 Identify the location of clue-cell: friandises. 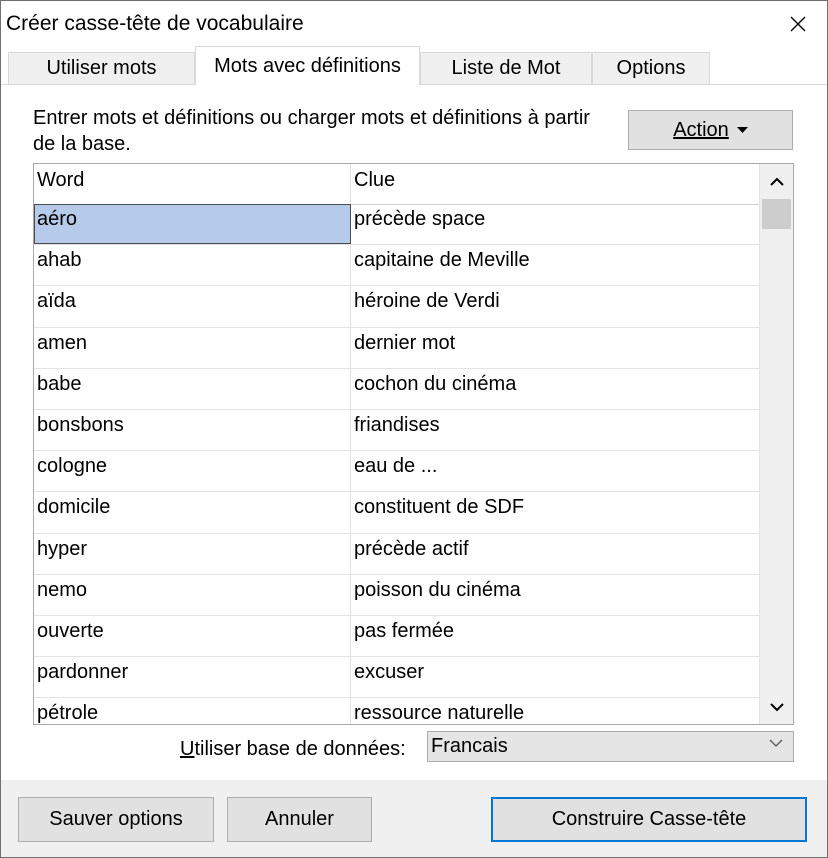
(555, 430).